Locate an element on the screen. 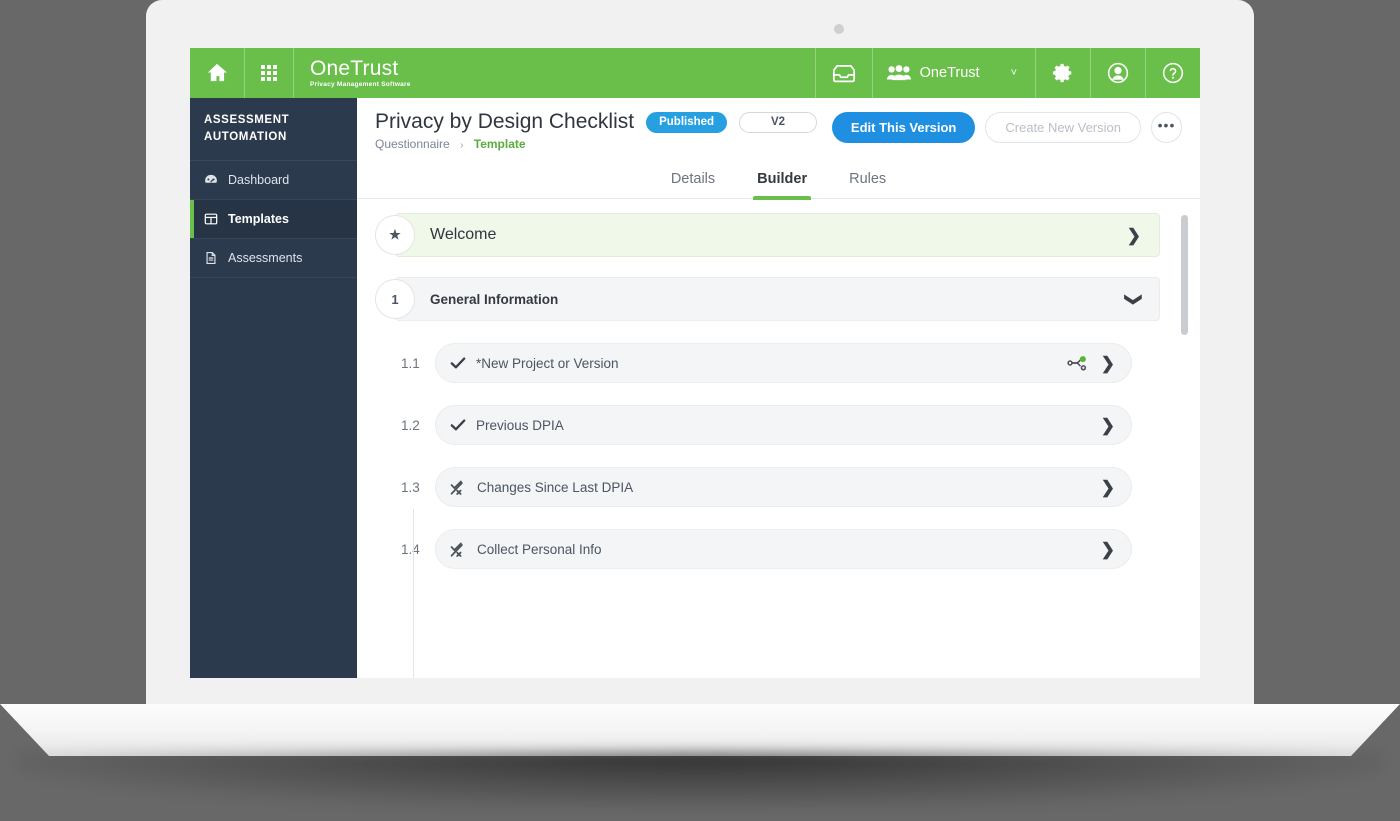  star-icon: ★ is located at coordinates (395, 235).